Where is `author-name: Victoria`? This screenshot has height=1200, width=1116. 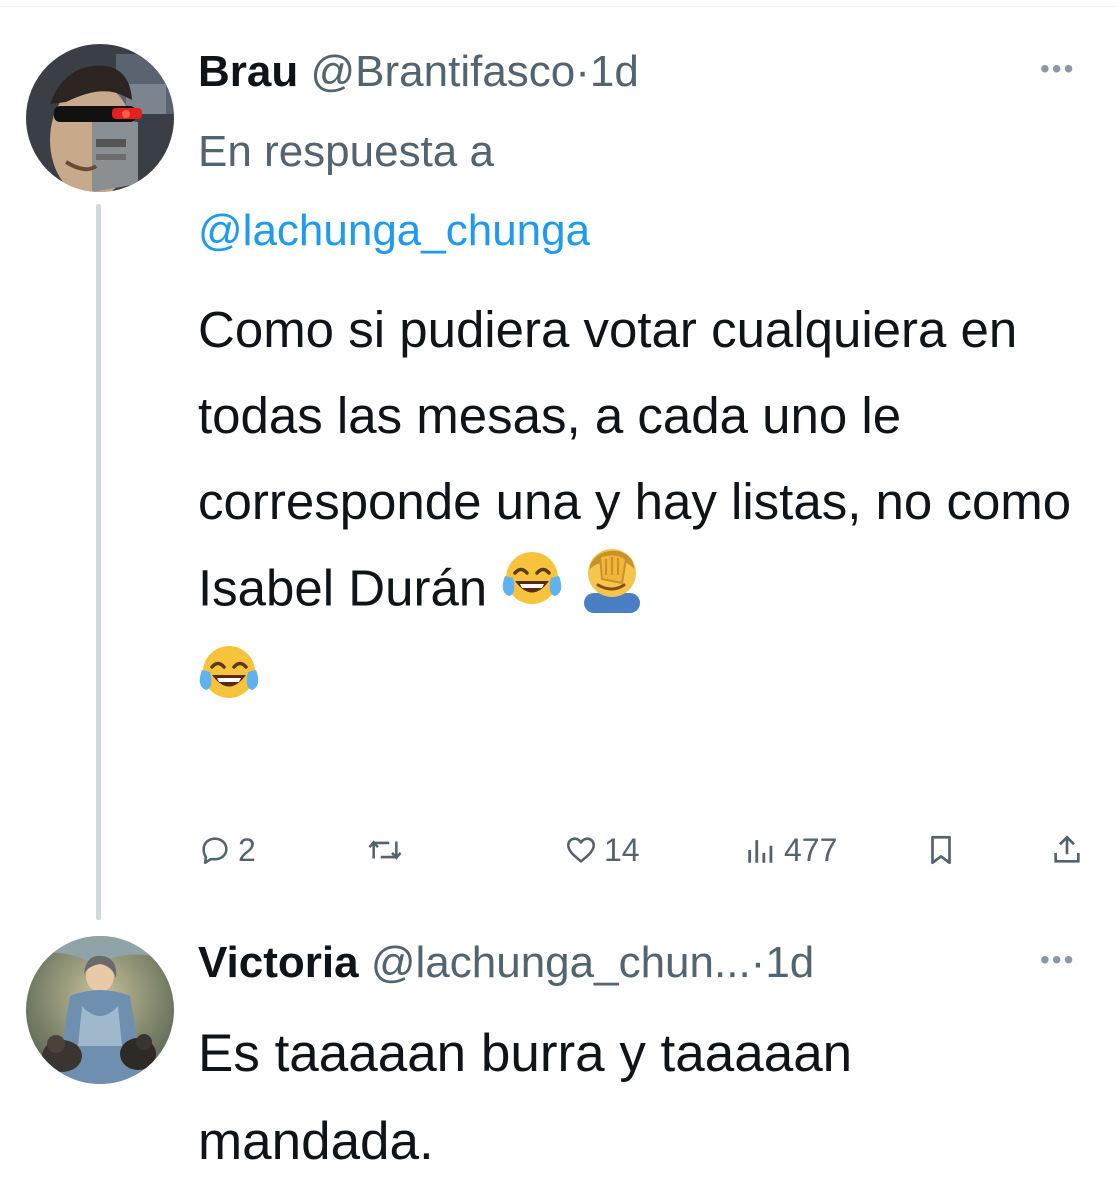
author-name: Victoria is located at coordinates (278, 962).